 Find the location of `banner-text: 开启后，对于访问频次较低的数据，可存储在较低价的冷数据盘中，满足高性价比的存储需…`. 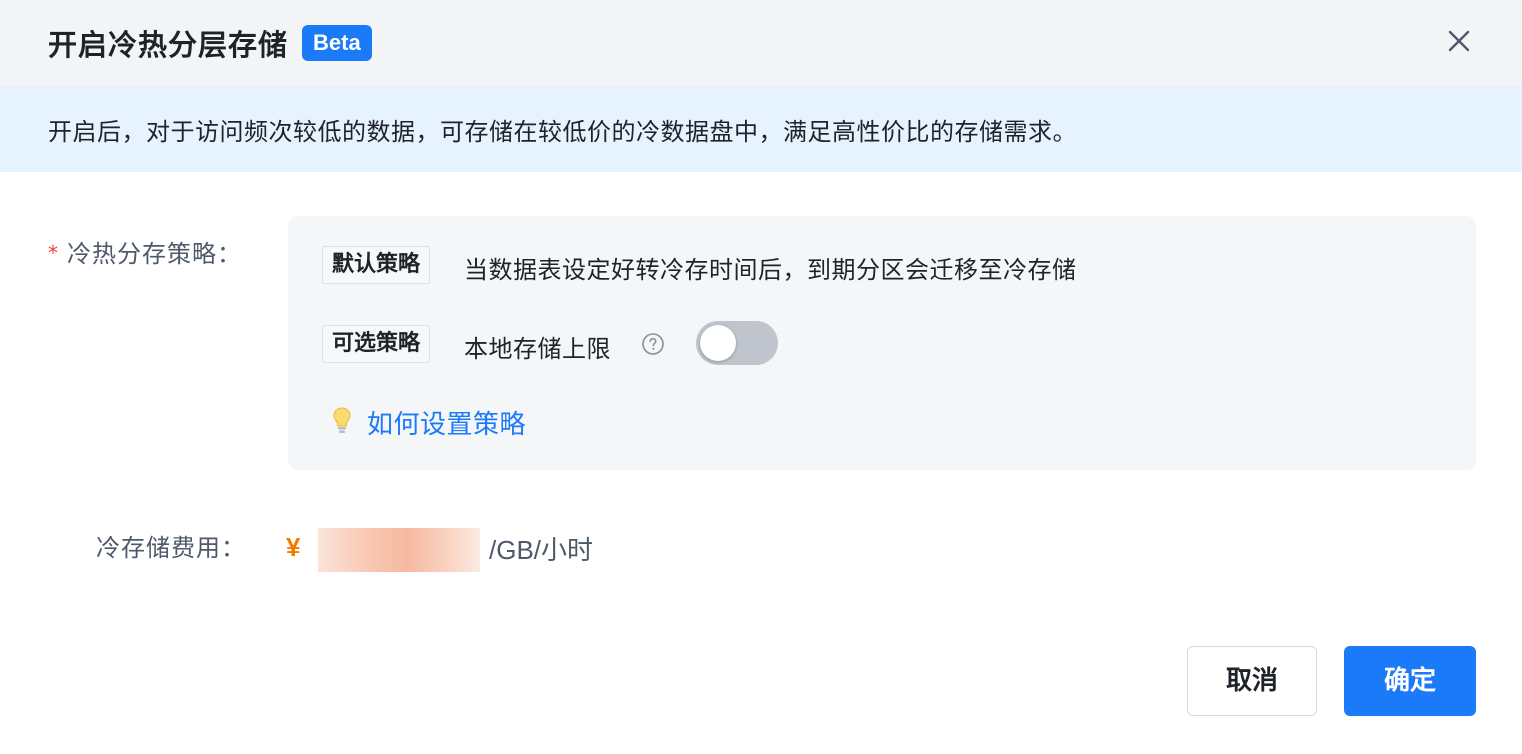

banner-text: 开启后，对于访问频次较低的数据，可存储在较低价的冷数据盘中，满足高性价比的存储需… is located at coordinates (562, 131).